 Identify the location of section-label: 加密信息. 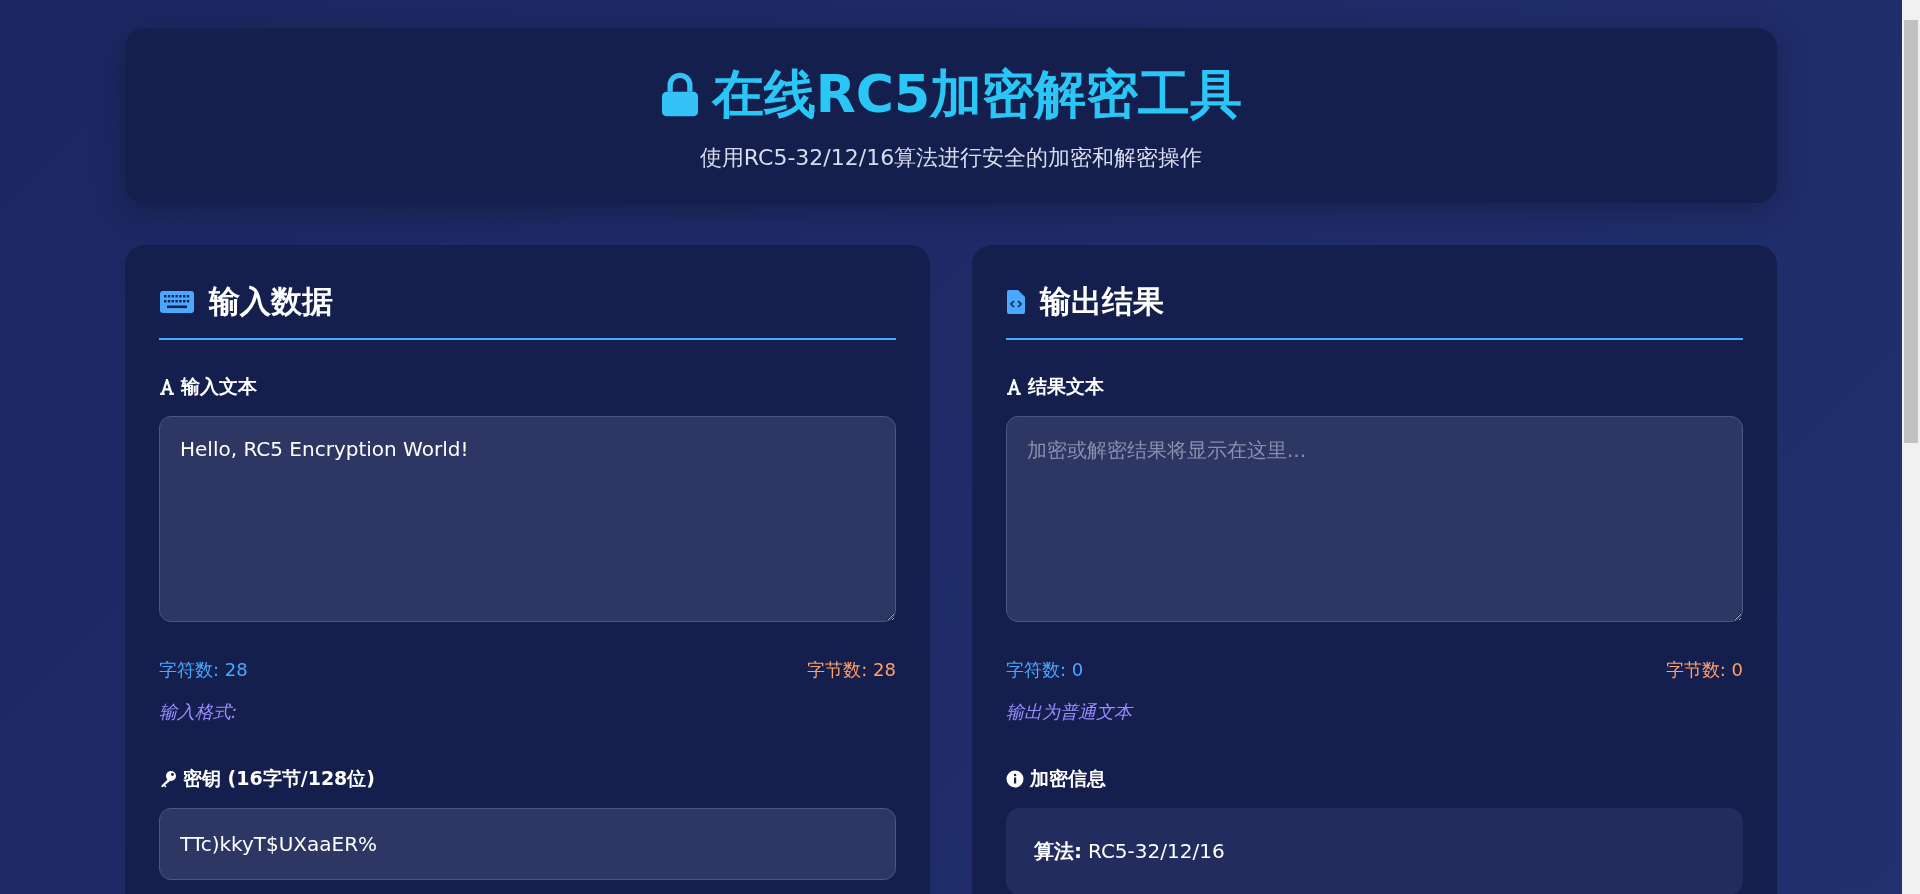
(1068, 779).